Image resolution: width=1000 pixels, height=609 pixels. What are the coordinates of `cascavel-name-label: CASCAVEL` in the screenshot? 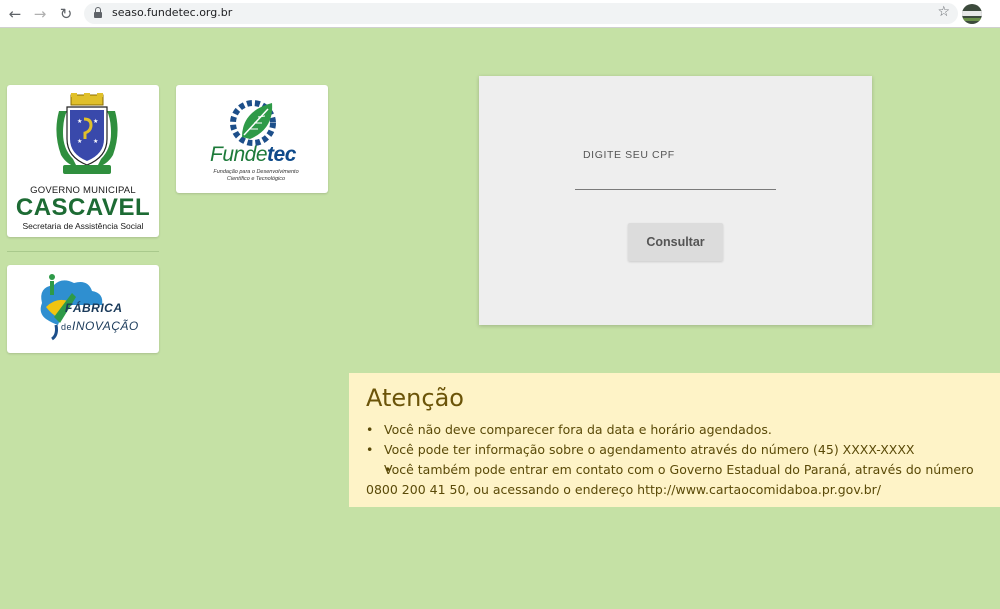 It's located at (83, 207).